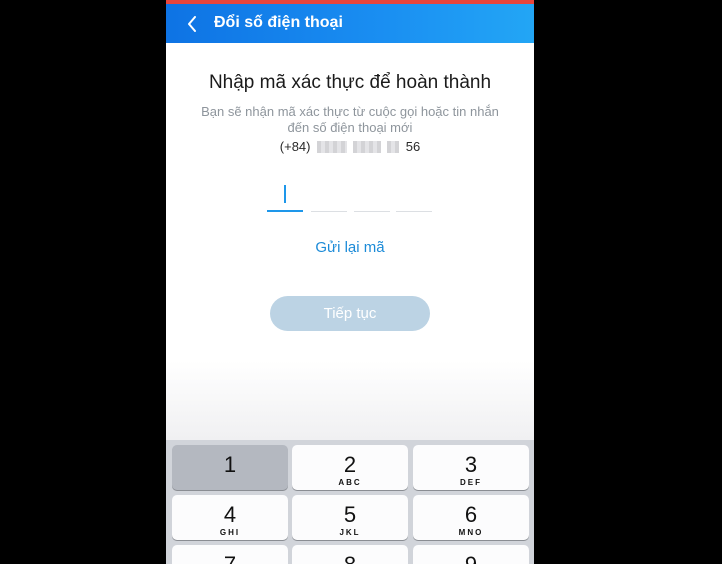 The image size is (722, 564). What do you see at coordinates (471, 514) in the screenshot?
I see `key-digit: 6` at bounding box center [471, 514].